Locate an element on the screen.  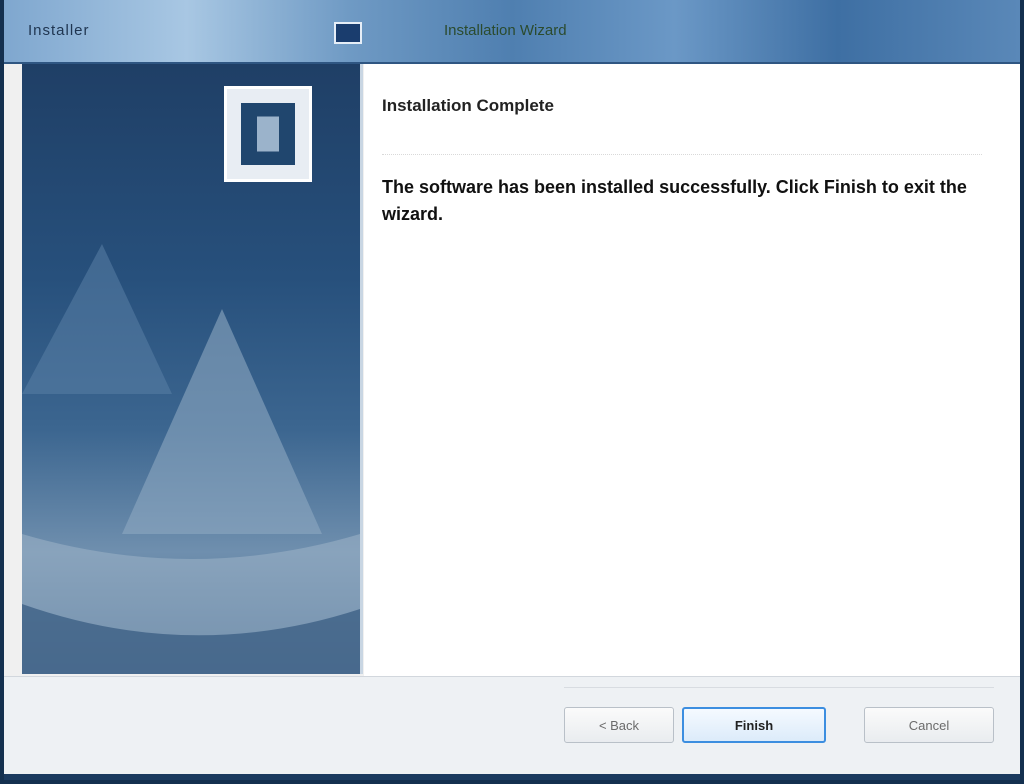
back-button: < Back is located at coordinates (619, 725).